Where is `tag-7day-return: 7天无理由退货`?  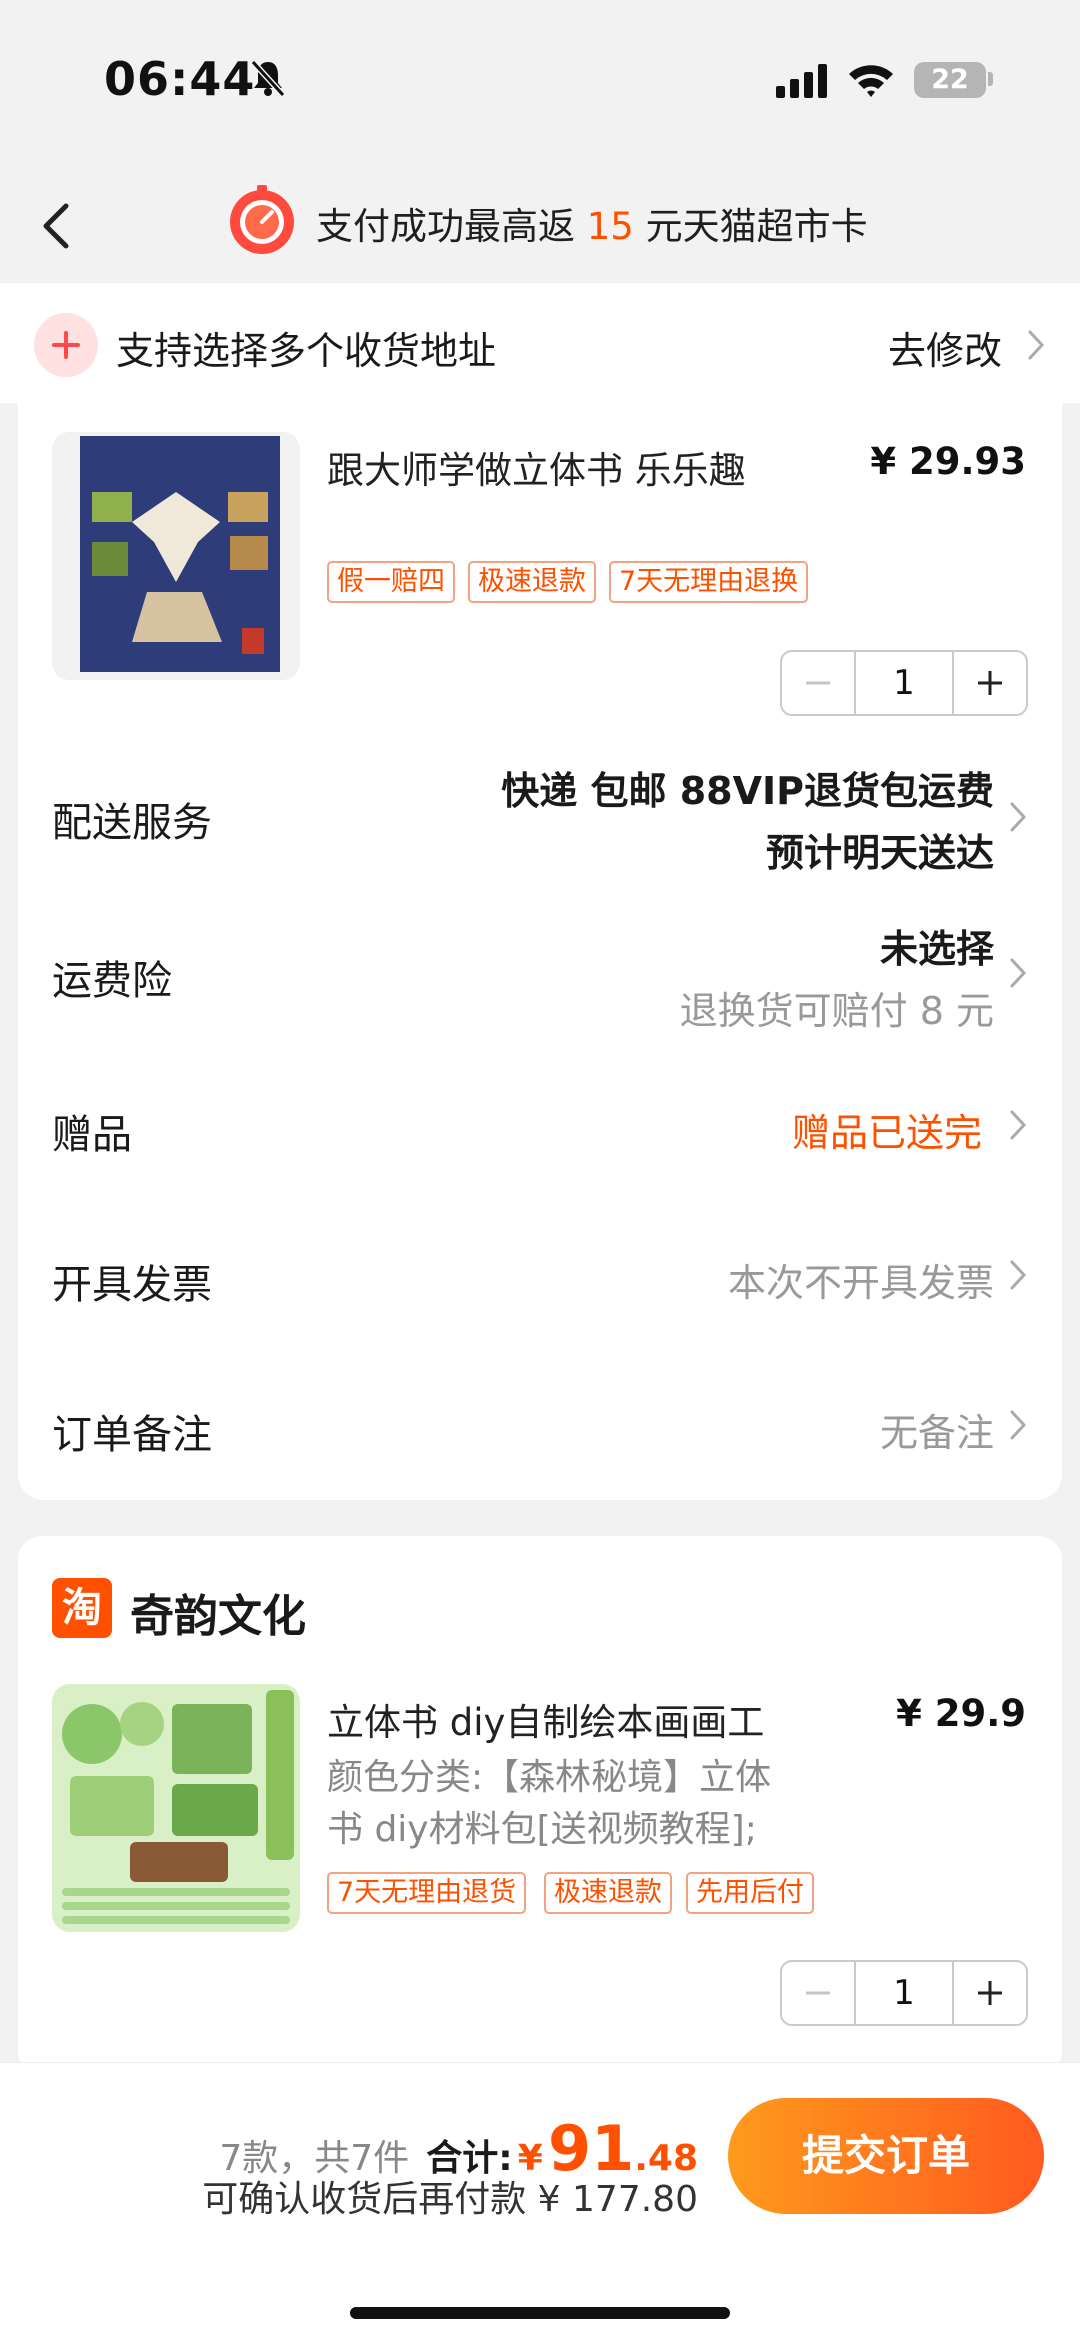
tag-7day-return: 7天无理由退货 is located at coordinates (427, 1893).